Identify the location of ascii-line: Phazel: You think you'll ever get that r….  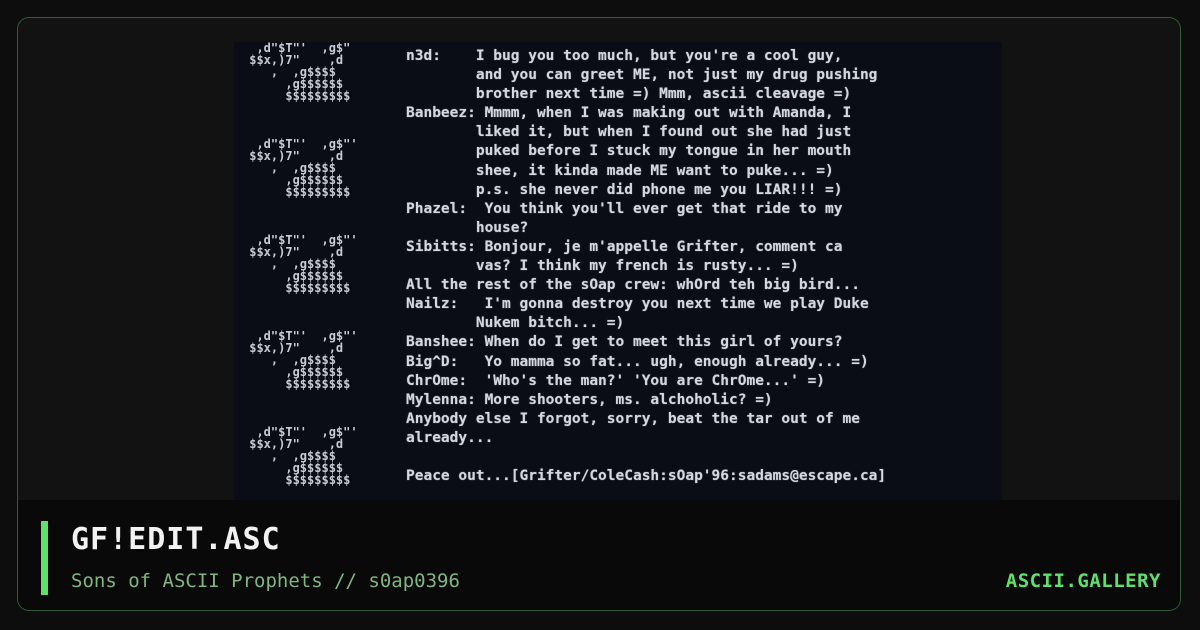
(624, 208).